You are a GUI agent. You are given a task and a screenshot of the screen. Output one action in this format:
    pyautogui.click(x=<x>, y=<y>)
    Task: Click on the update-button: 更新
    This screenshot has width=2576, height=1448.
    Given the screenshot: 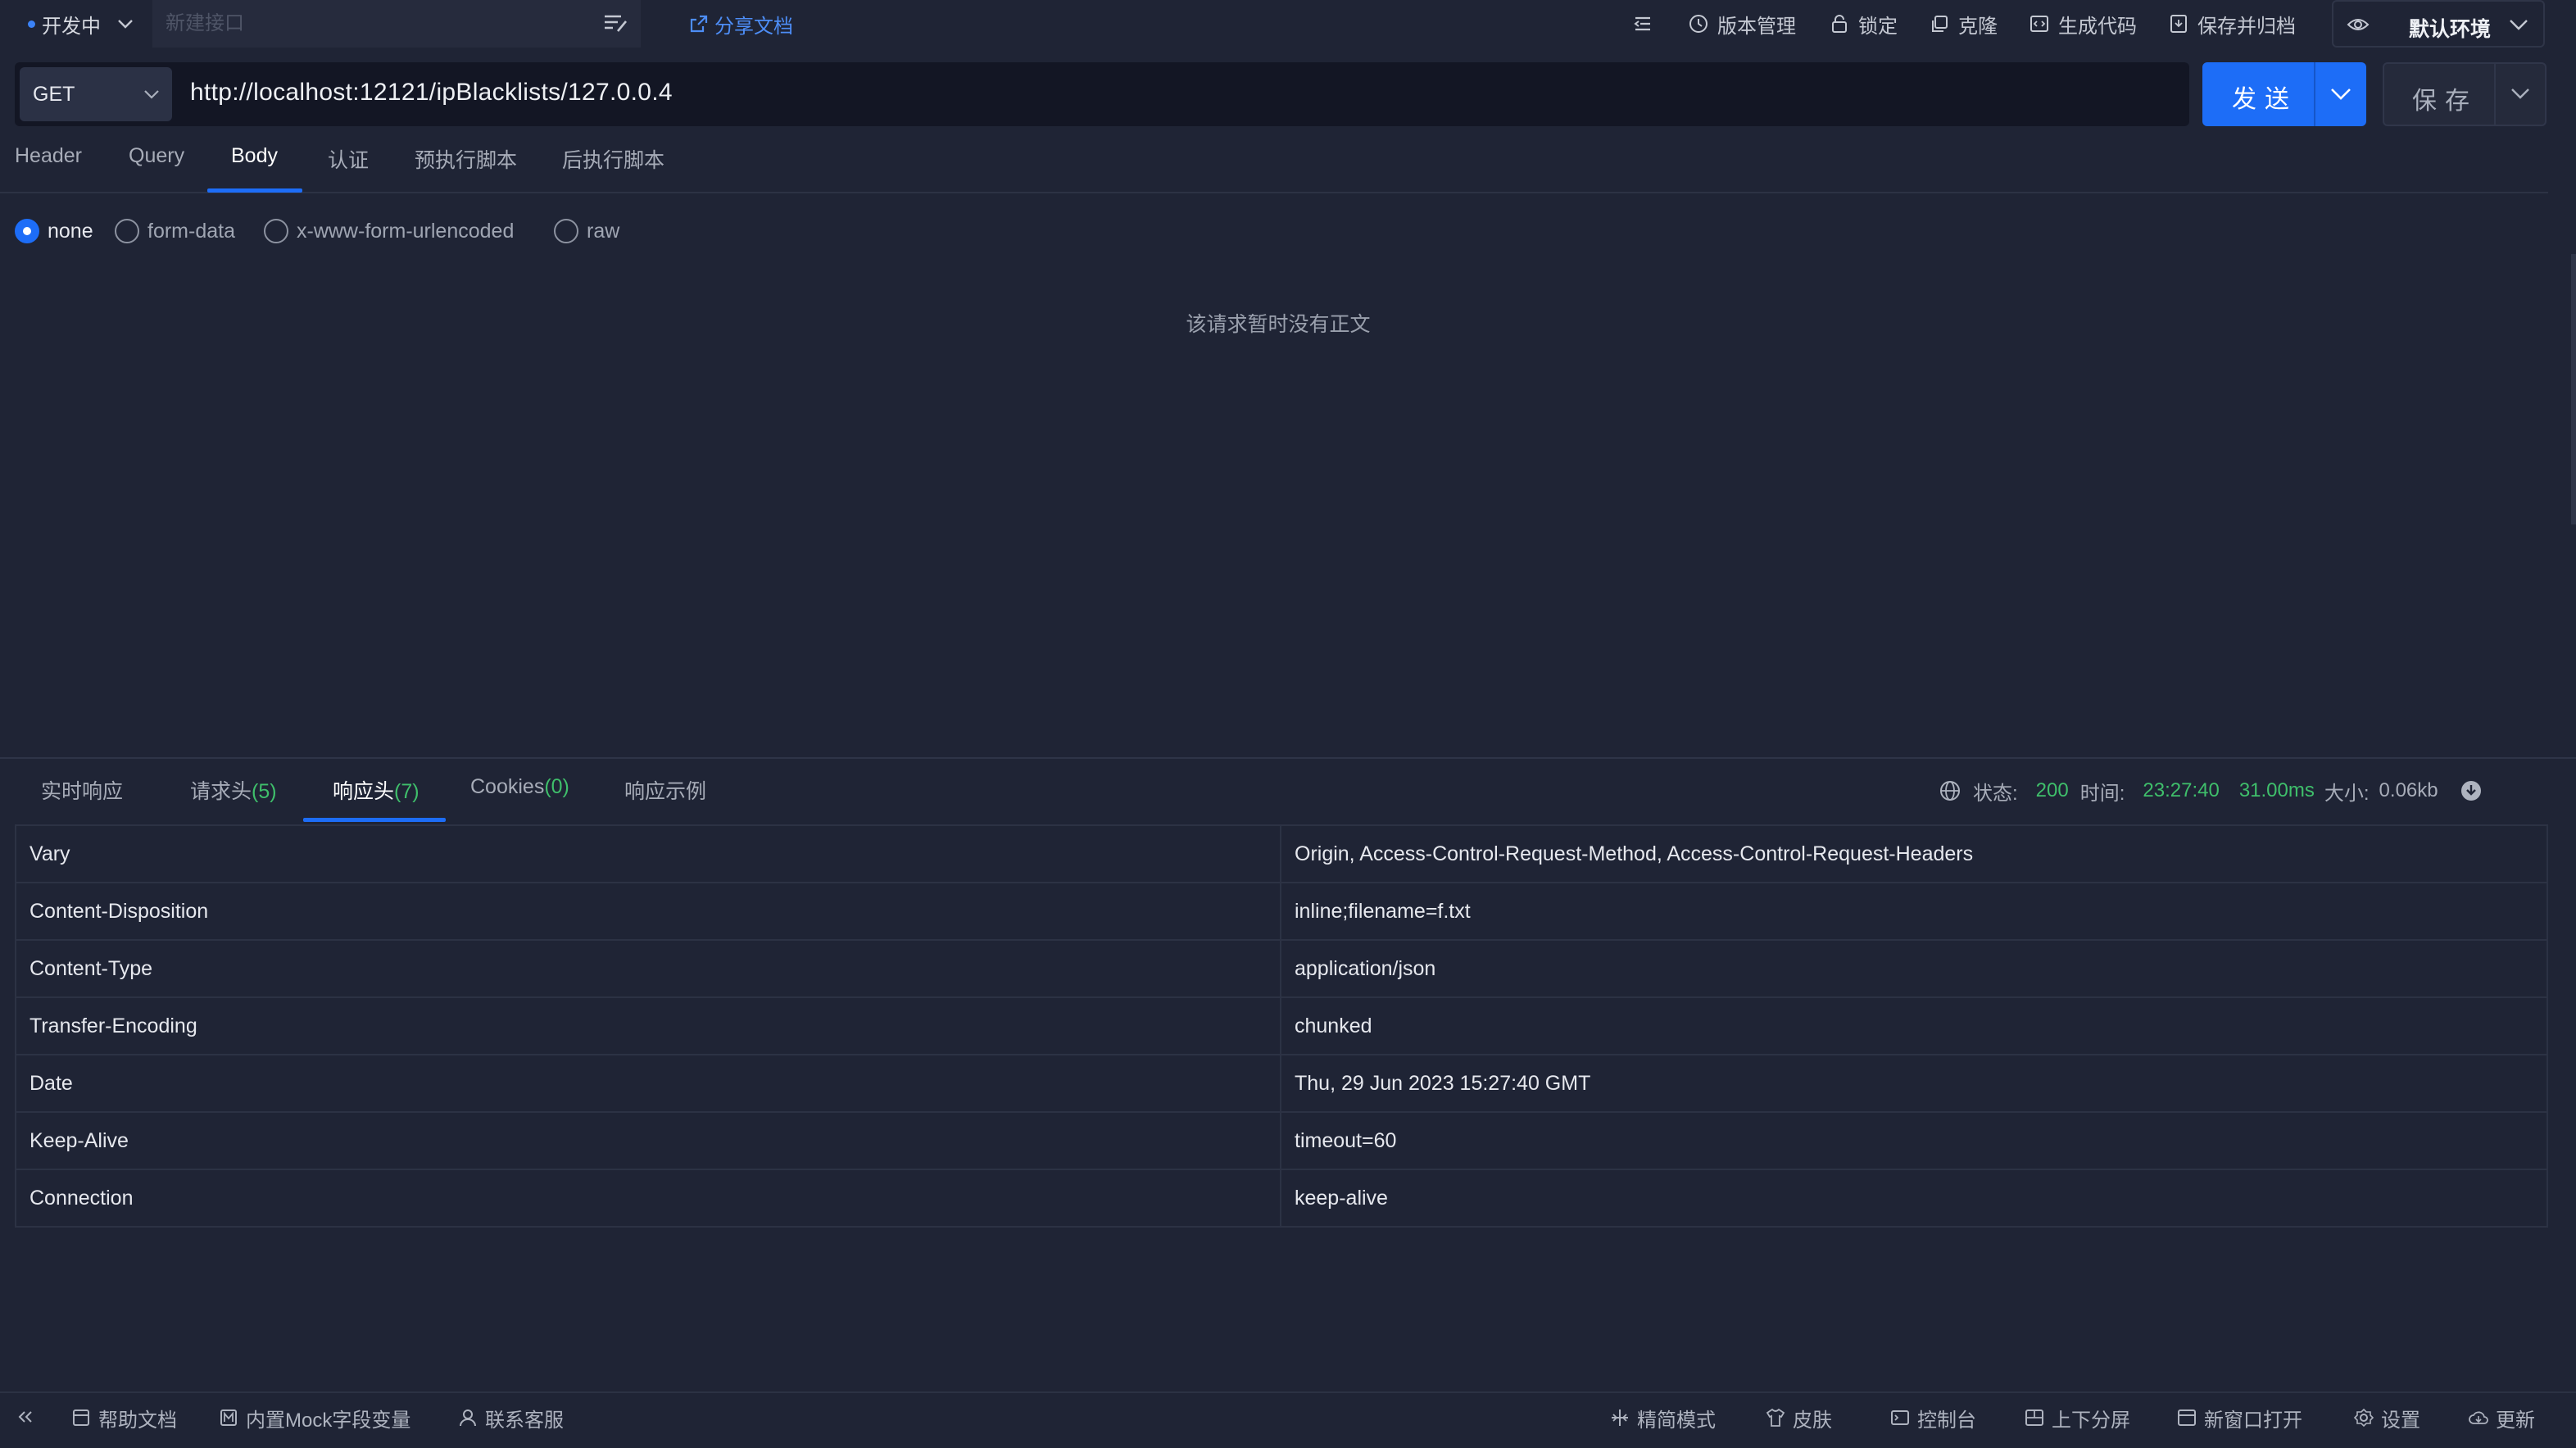 What is the action you would take?
    pyautogui.click(x=2501, y=1417)
    